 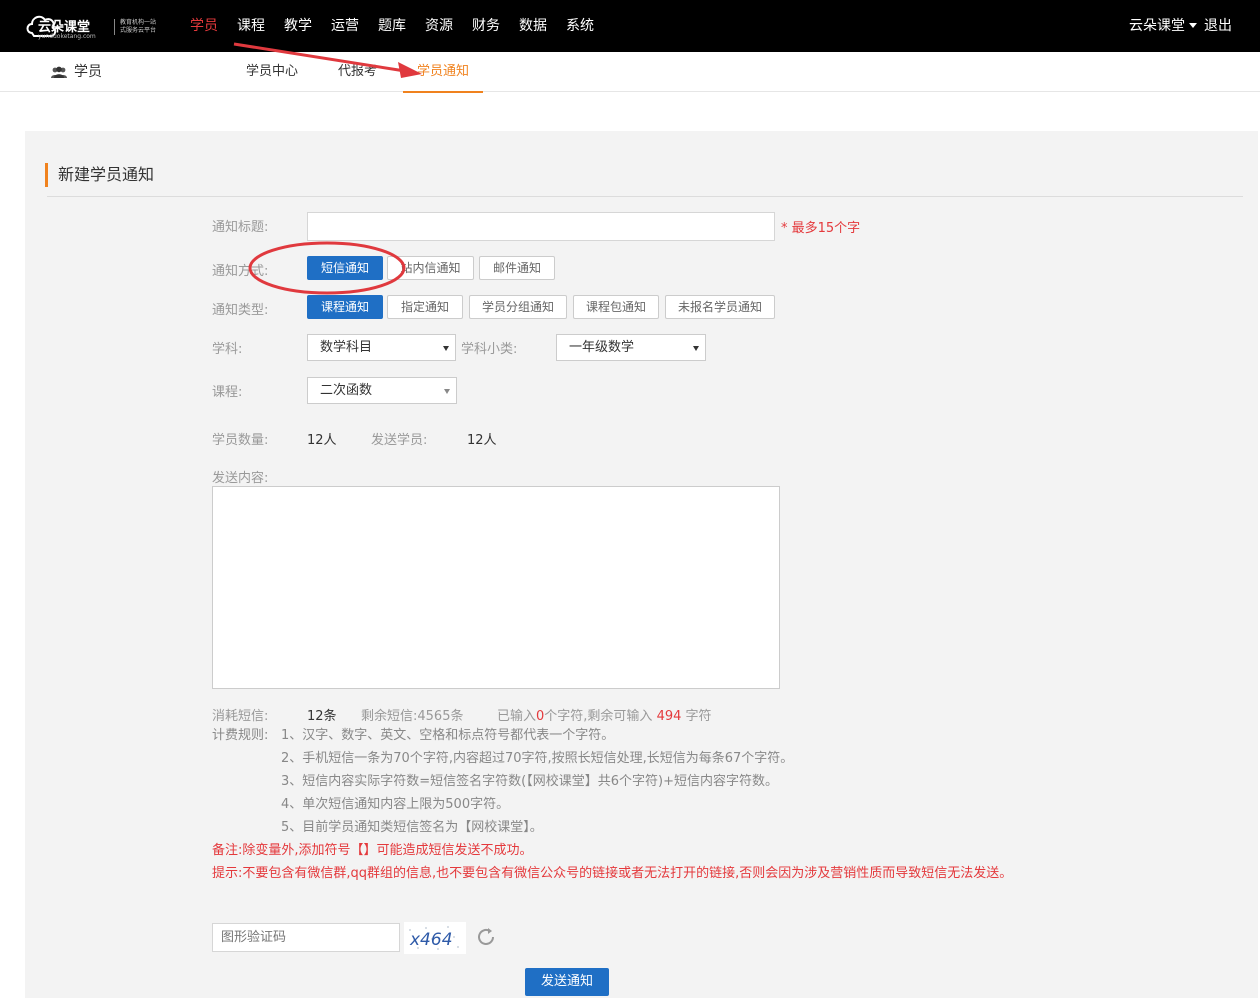 What do you see at coordinates (580, 26) in the screenshot?
I see `nav-item-system: 系统` at bounding box center [580, 26].